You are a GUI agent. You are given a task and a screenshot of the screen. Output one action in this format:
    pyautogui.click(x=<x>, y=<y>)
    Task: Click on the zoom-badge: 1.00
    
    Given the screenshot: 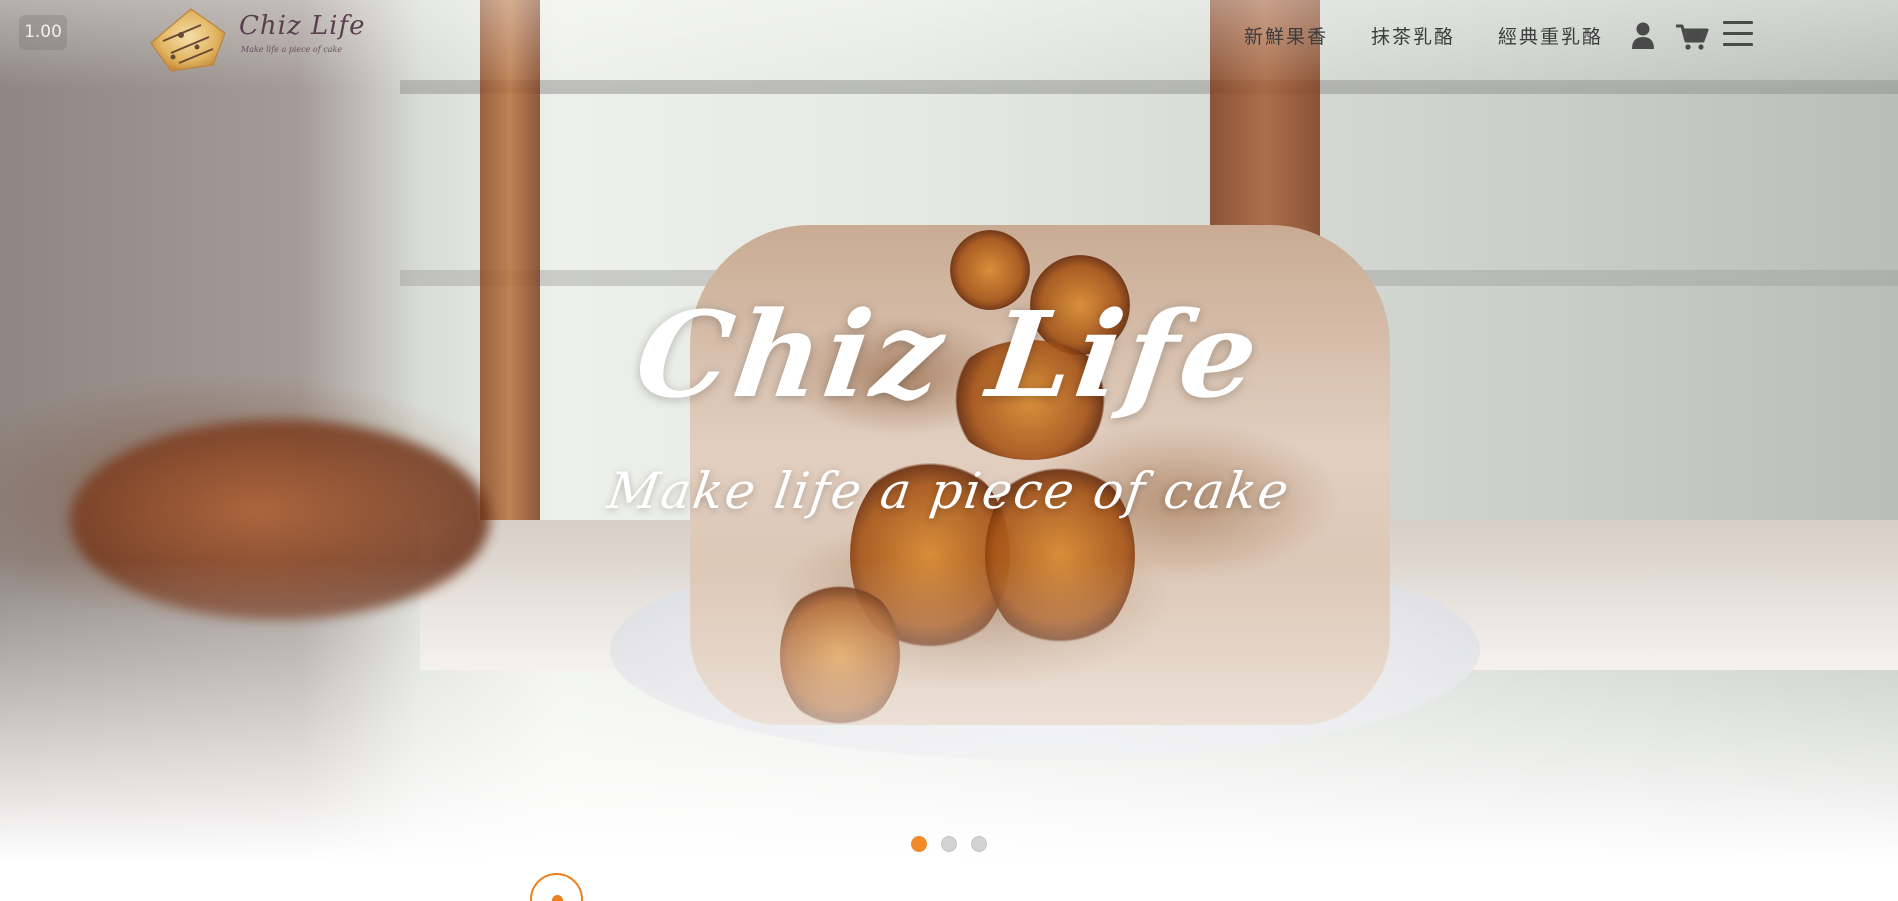 What is the action you would take?
    pyautogui.click(x=43, y=32)
    